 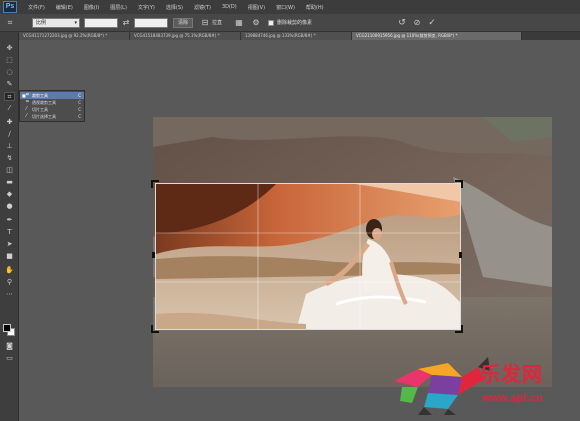 What do you see at coordinates (512, 398) in the screenshot?
I see `watermark-url: www.spf.cn` at bounding box center [512, 398].